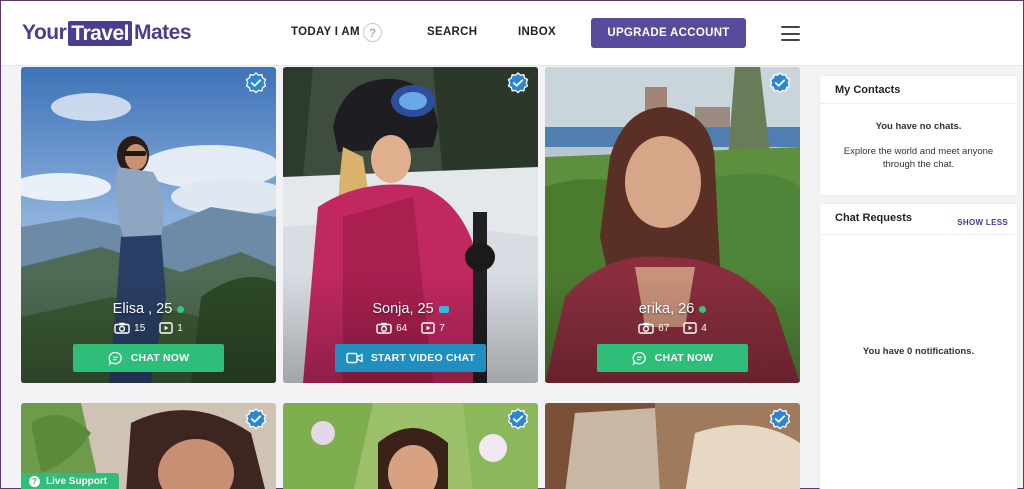  I want to click on profile-name: Sonja, 25, so click(410, 309).